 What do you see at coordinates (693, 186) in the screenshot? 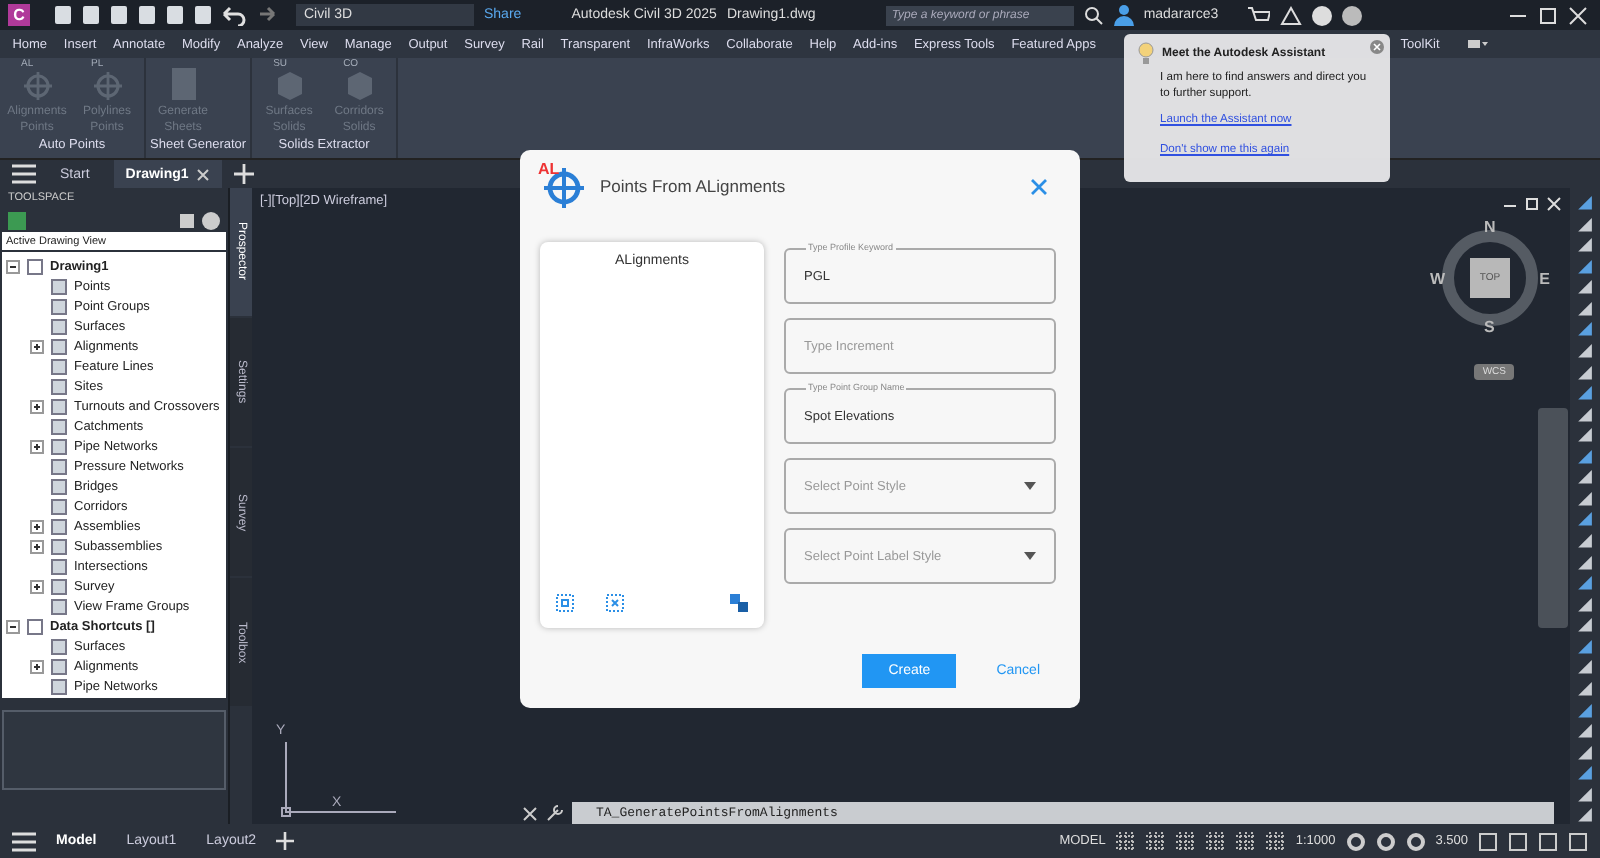
I see `dialog-title: Points From ALignments` at bounding box center [693, 186].